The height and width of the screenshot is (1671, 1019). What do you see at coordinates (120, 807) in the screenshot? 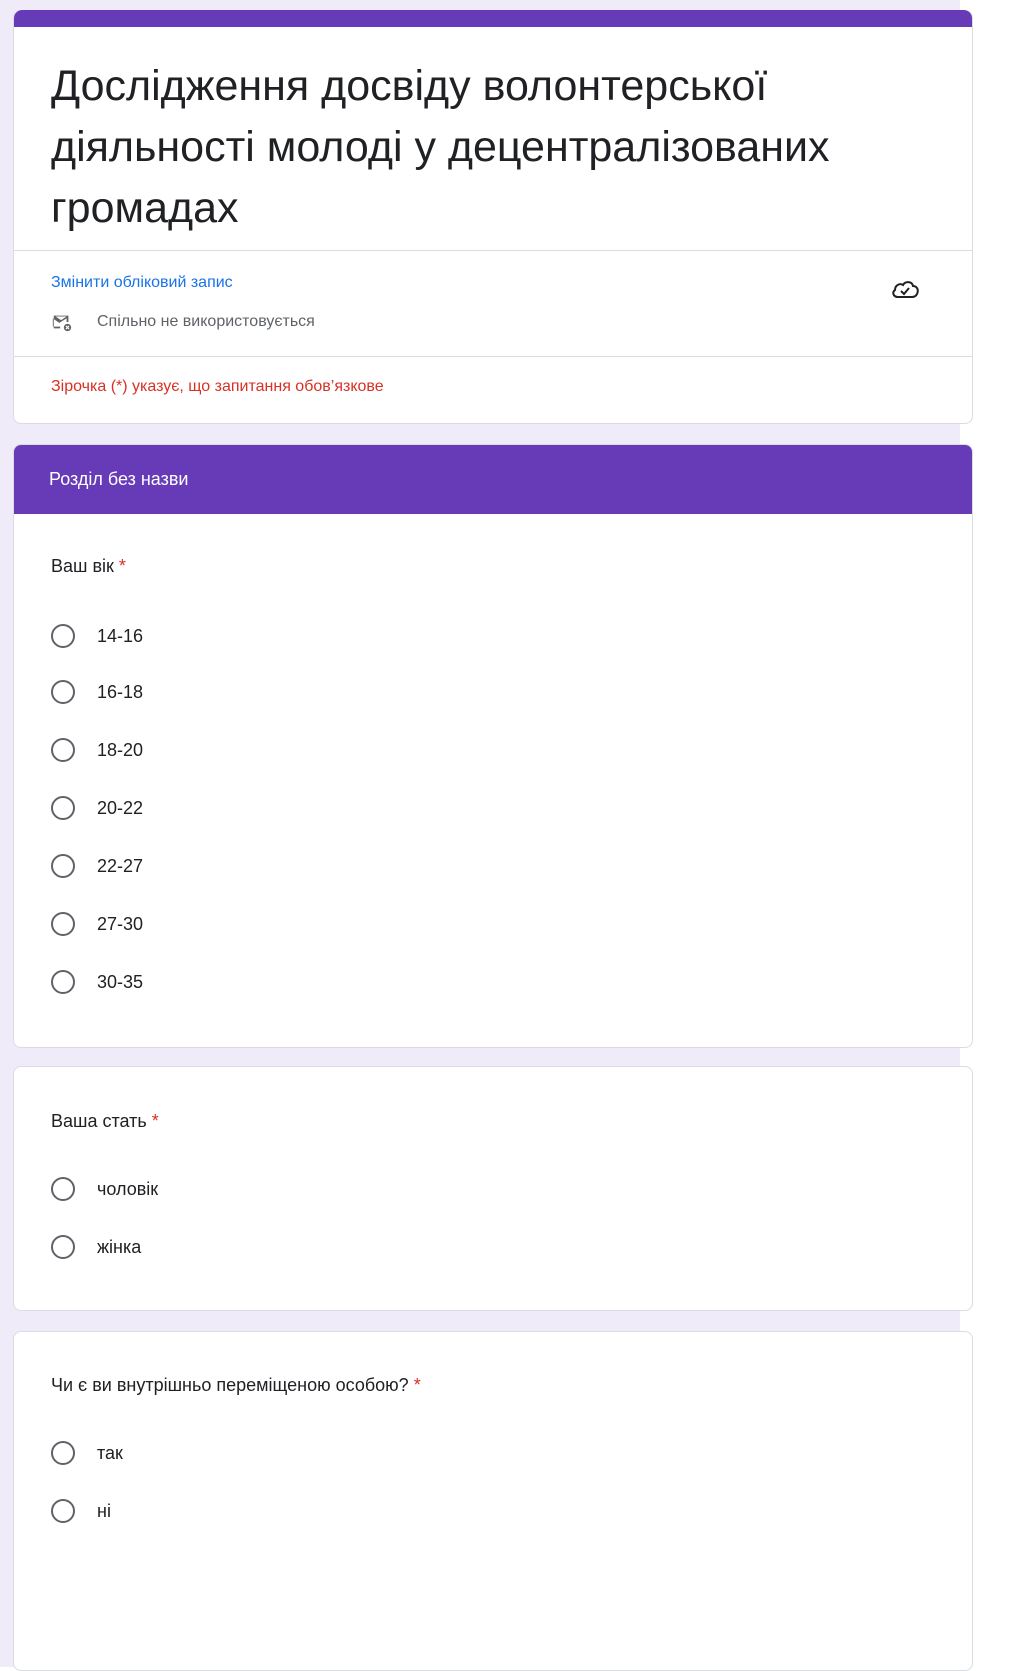
I see `option-label: 20-22` at bounding box center [120, 807].